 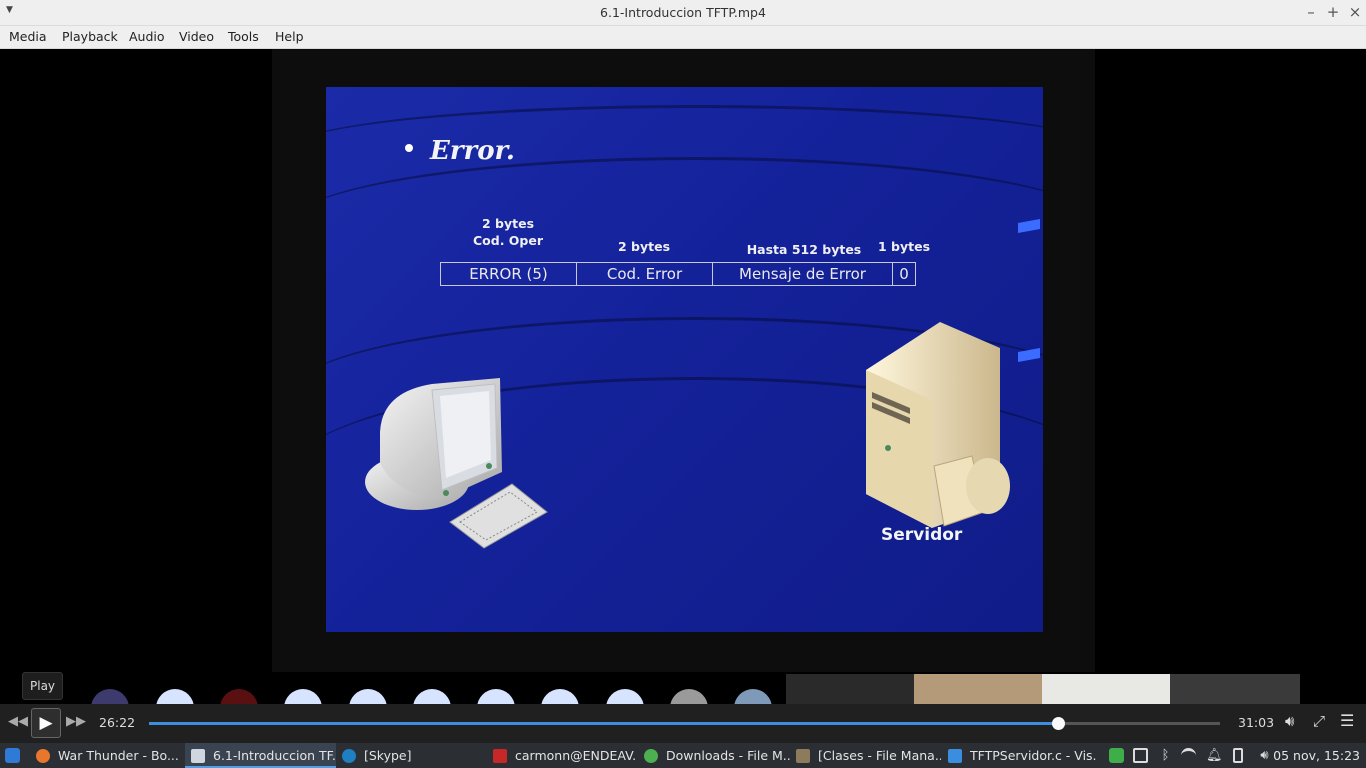 I want to click on packet-field-terminator: 0, so click(x=904, y=274).